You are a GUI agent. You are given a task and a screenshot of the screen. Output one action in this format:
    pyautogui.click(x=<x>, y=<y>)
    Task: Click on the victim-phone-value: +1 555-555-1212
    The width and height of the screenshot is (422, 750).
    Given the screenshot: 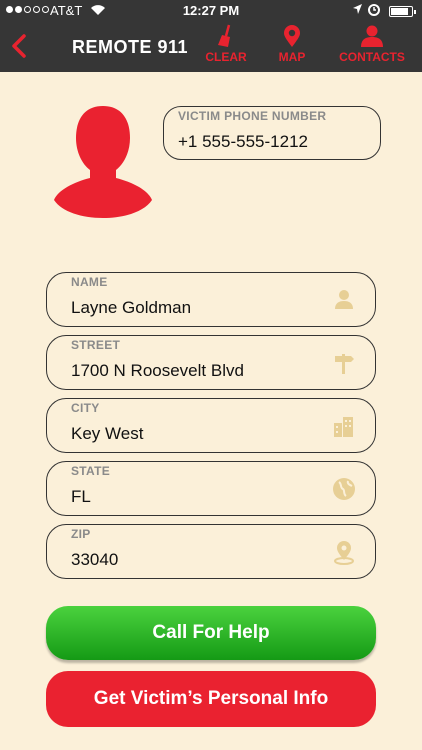 What is the action you would take?
    pyautogui.click(x=243, y=141)
    